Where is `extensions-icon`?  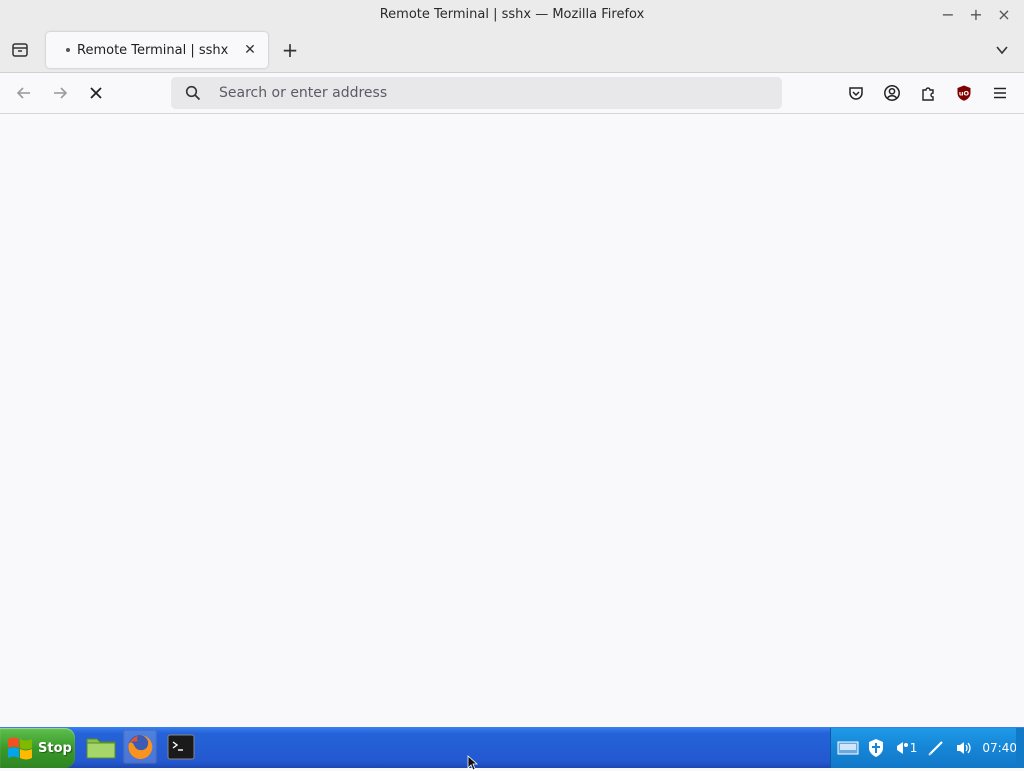
extensions-icon is located at coordinates (928, 94).